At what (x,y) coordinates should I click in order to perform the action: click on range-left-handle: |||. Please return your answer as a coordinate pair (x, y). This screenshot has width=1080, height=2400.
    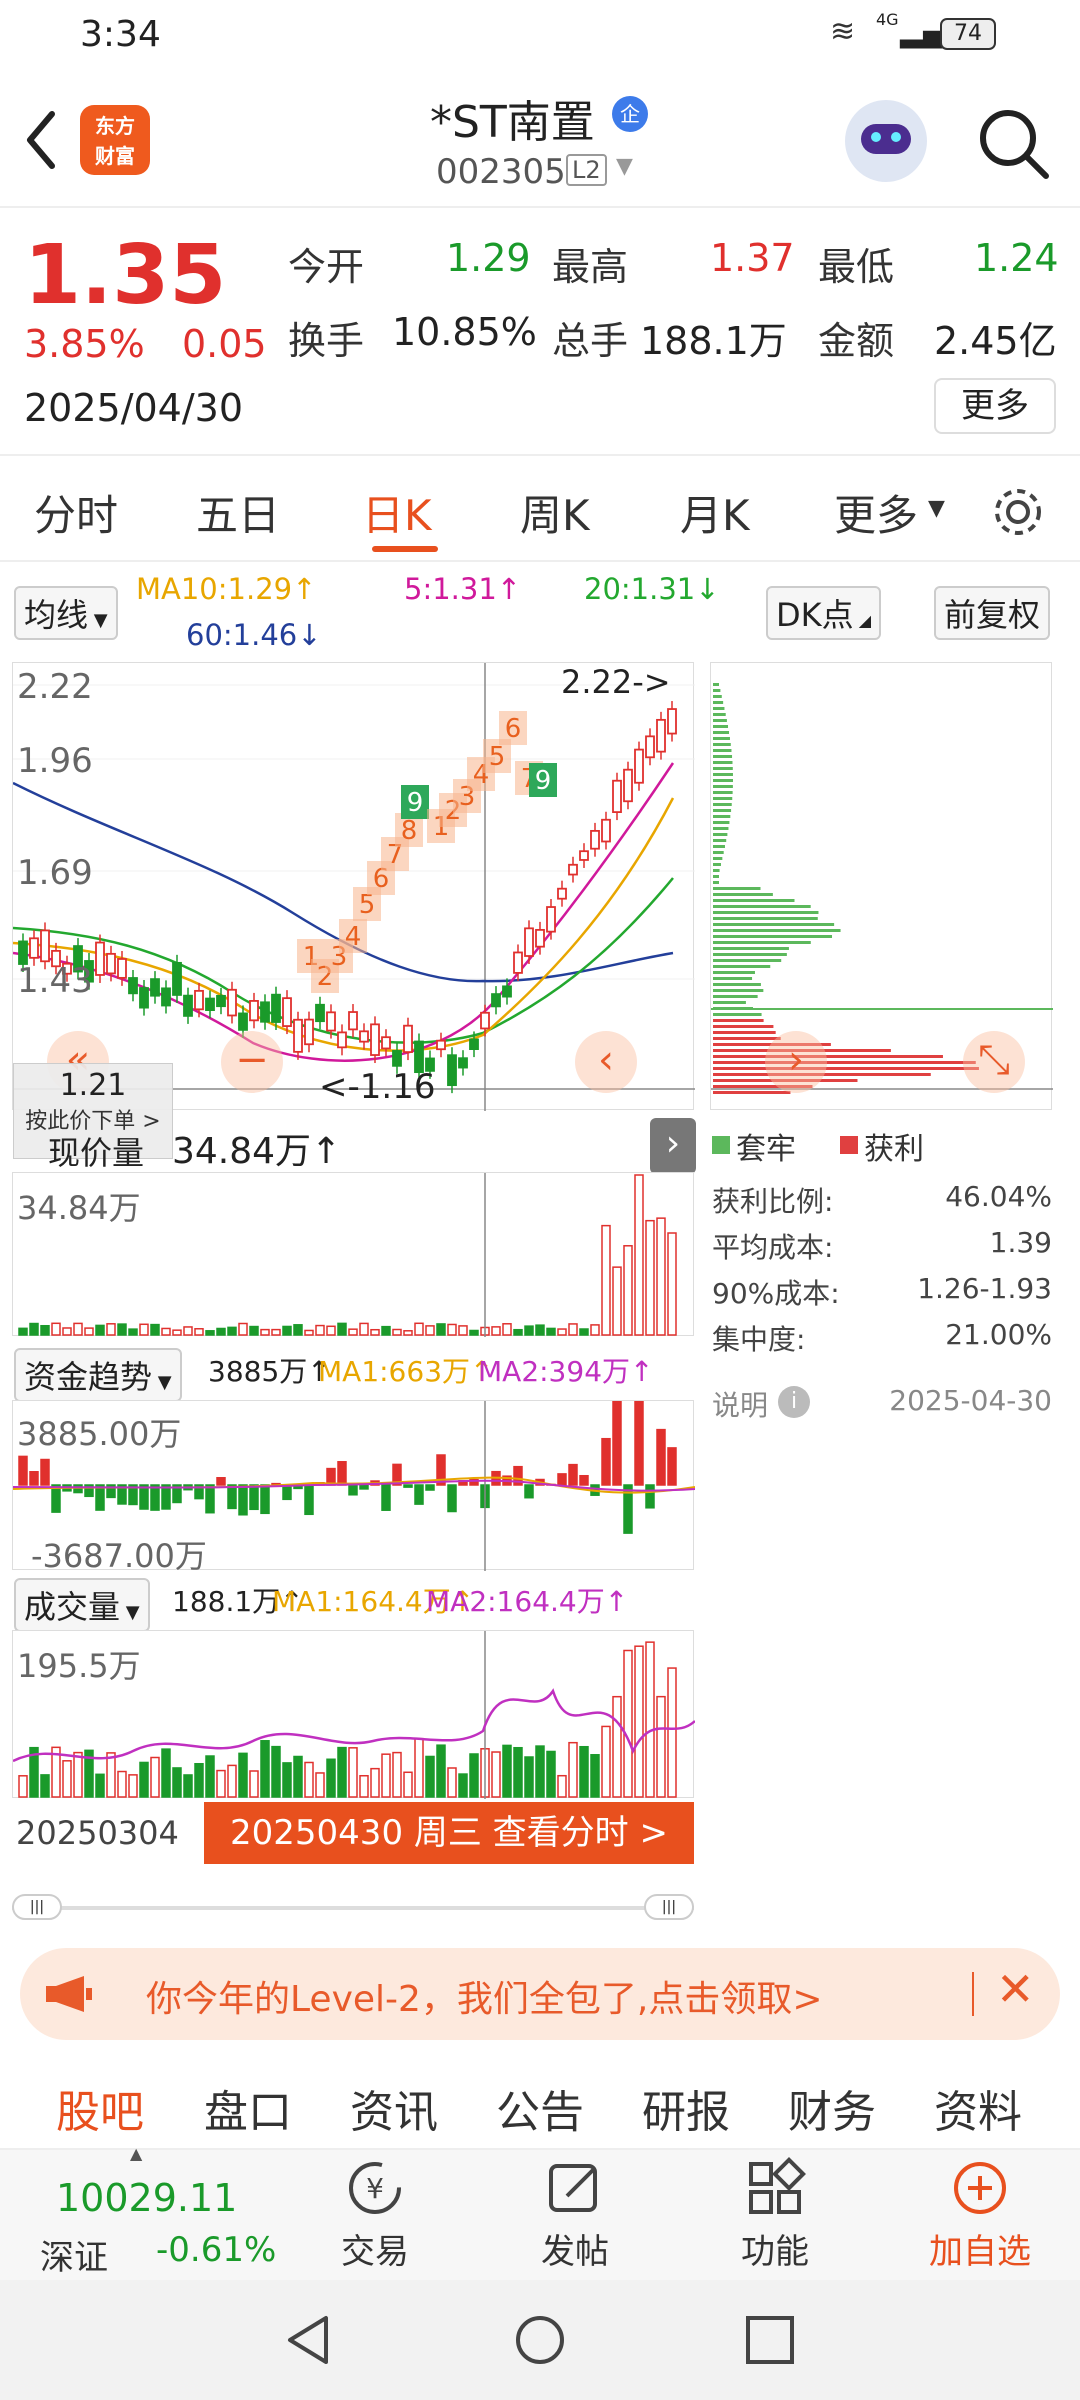
    Looking at the image, I should click on (37, 1907).